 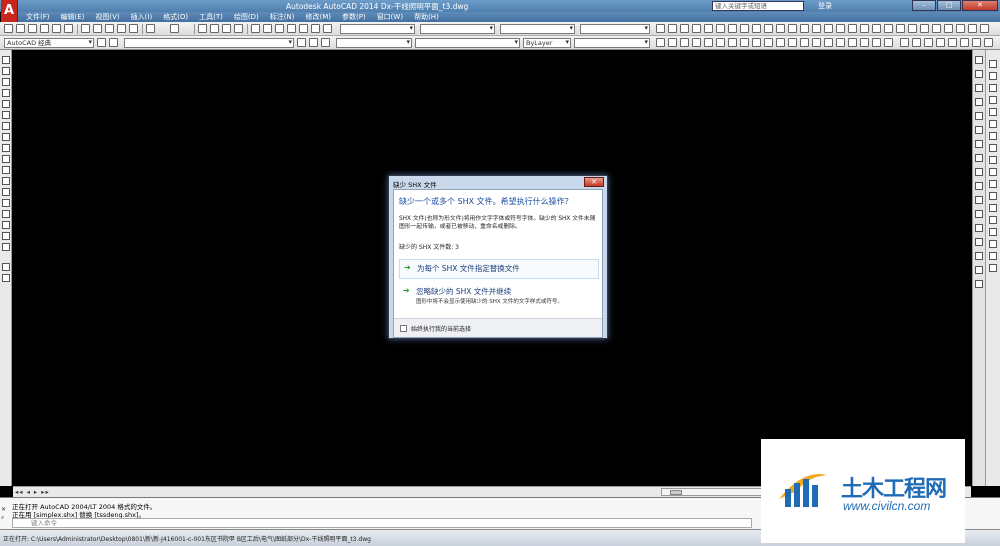 I want to click on osnap-icon, so click(x=708, y=28).